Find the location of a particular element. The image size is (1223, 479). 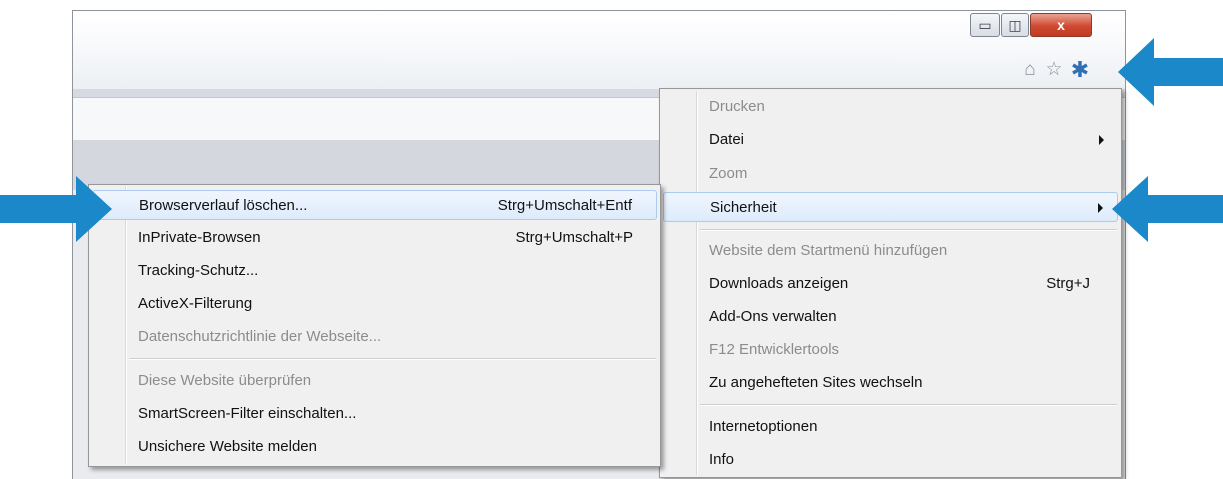

menu-item-downloads: Downloads anzeigen Strg+J is located at coordinates (890, 284).